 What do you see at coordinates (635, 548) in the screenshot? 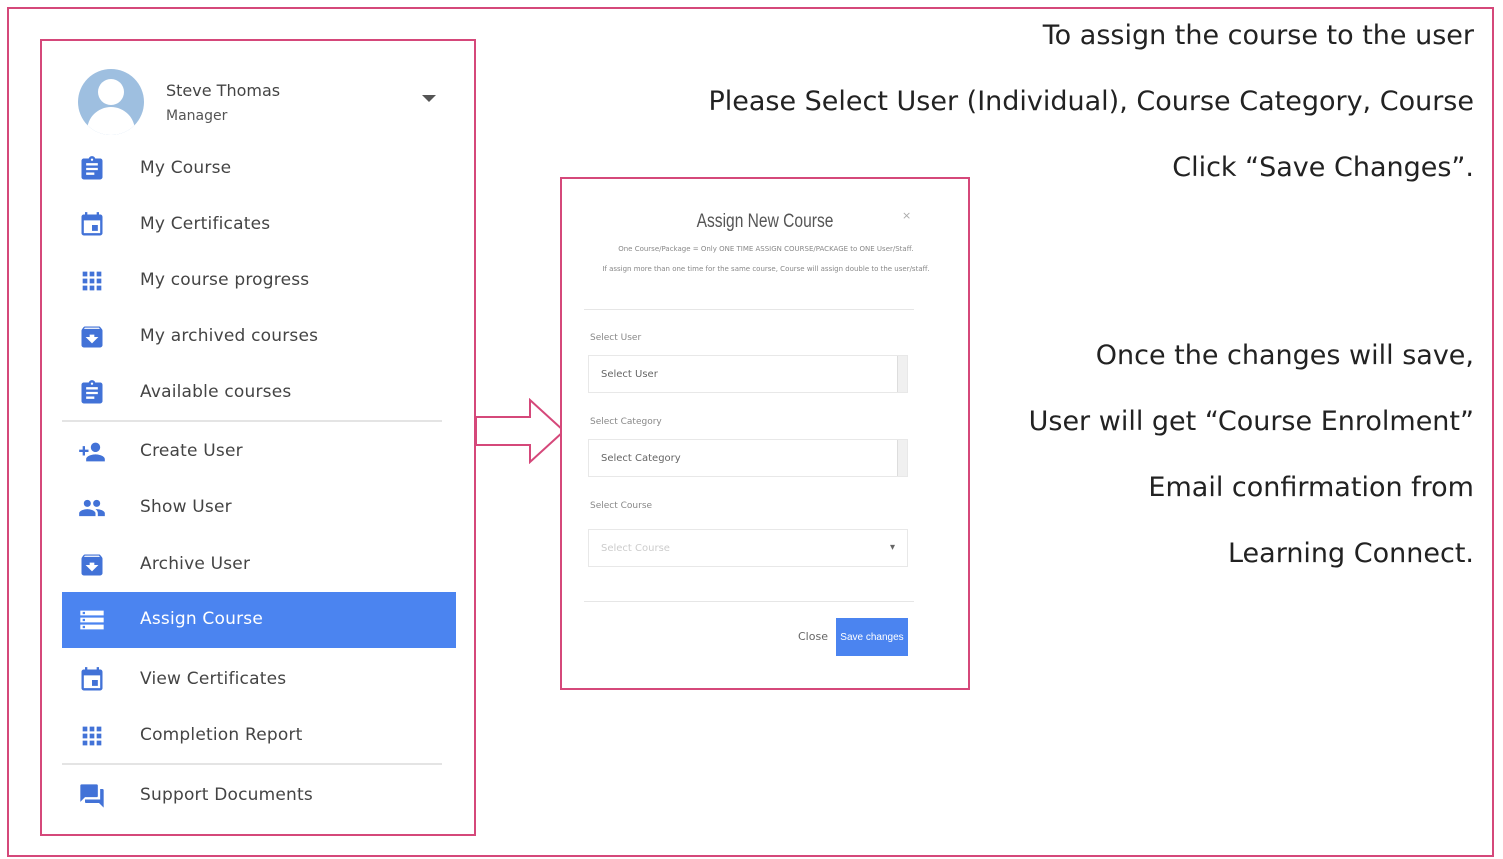
I see `select-course-value: Select Course` at bounding box center [635, 548].